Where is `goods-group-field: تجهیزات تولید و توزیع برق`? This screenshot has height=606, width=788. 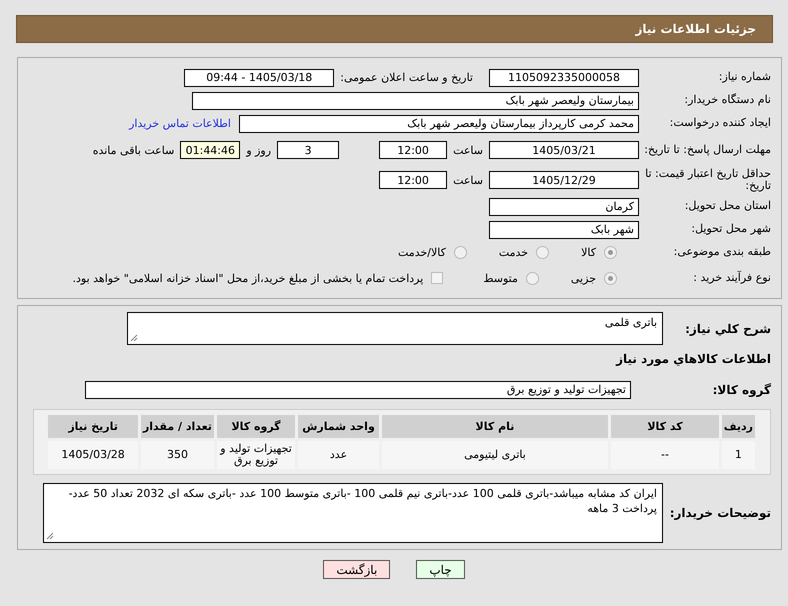 goods-group-field: تجهیزات تولید و توزیع برق is located at coordinates (358, 389).